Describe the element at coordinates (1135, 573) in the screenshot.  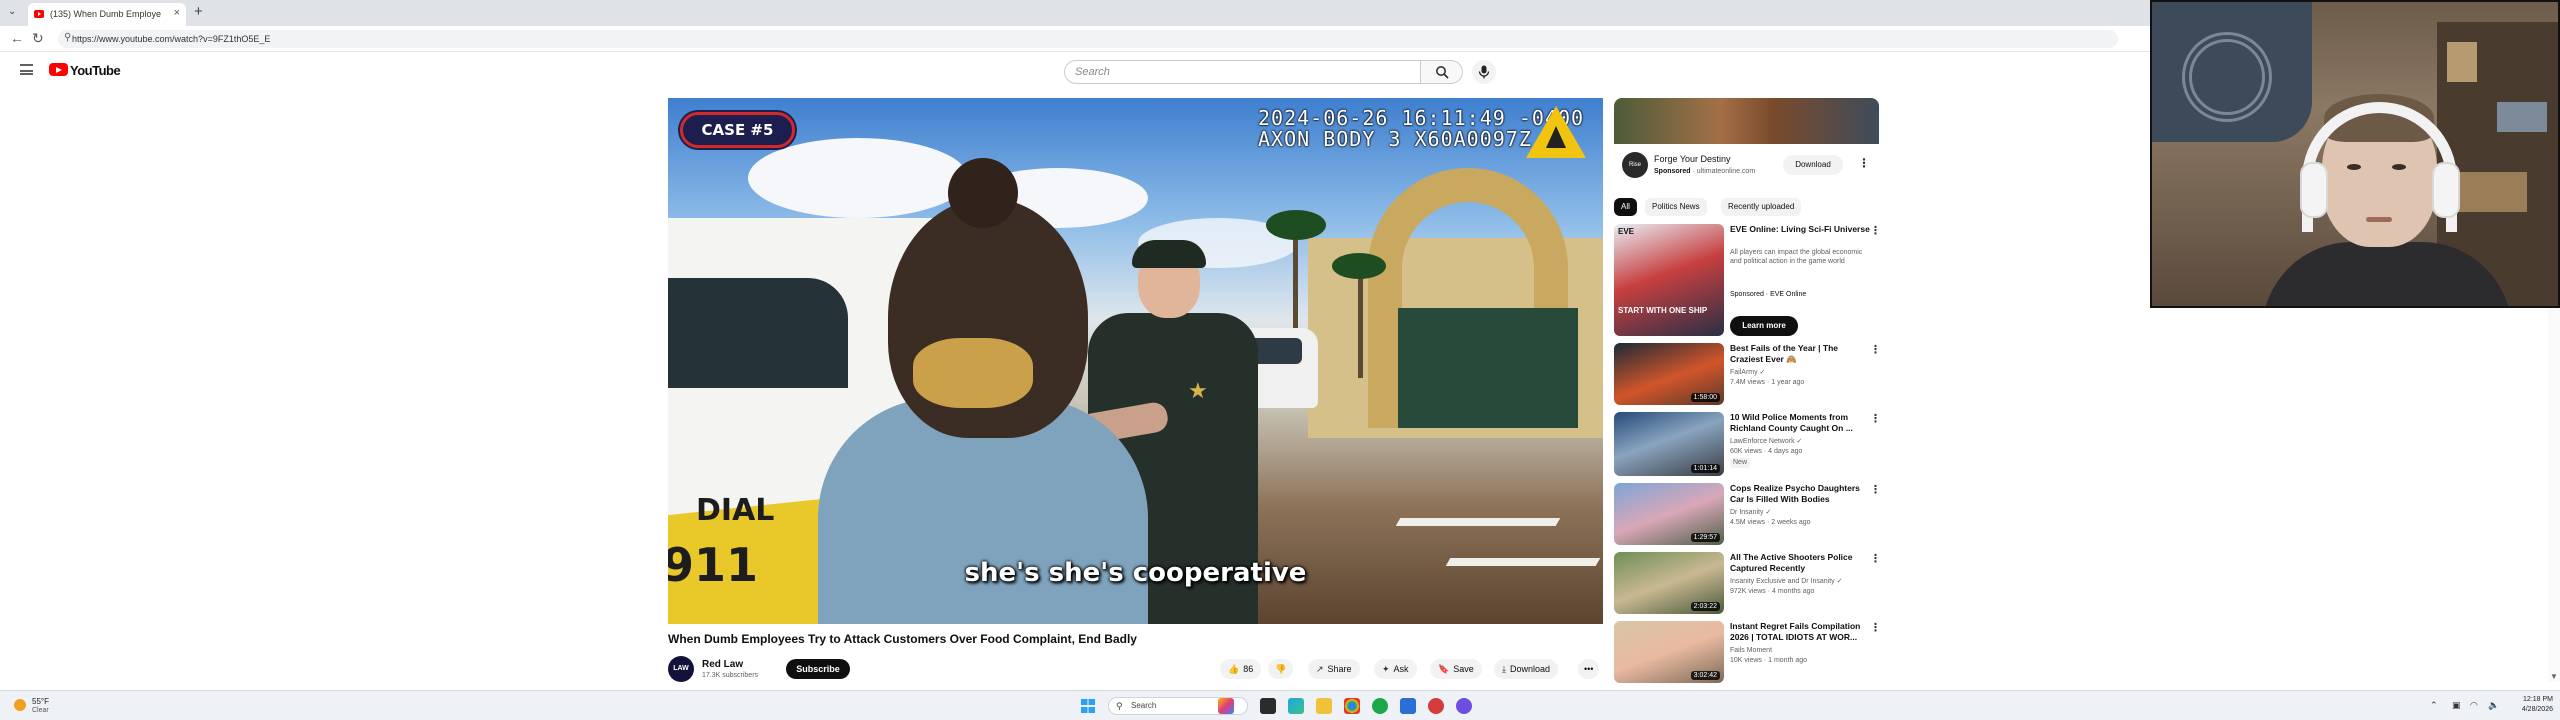
I see `video-caption: she's she's cooperative` at that location.